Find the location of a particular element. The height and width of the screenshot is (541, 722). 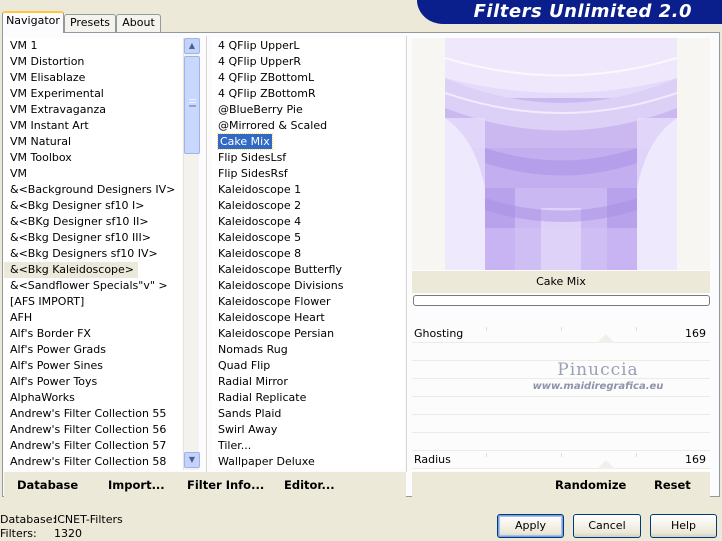

category-item: &<BKg Designer sf10 II> is located at coordinates (93, 222).